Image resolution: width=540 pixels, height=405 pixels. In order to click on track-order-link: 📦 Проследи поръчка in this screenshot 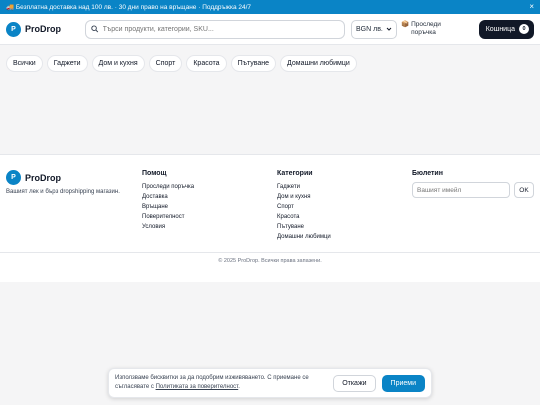, I will do `click(430, 29)`.